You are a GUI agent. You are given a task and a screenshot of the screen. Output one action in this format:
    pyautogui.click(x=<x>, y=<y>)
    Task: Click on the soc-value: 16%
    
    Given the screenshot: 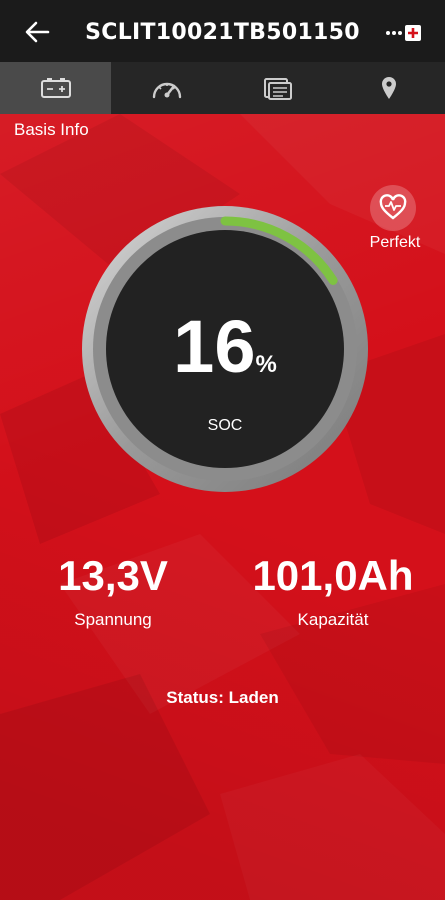 What is the action you would take?
    pyautogui.click(x=225, y=346)
    